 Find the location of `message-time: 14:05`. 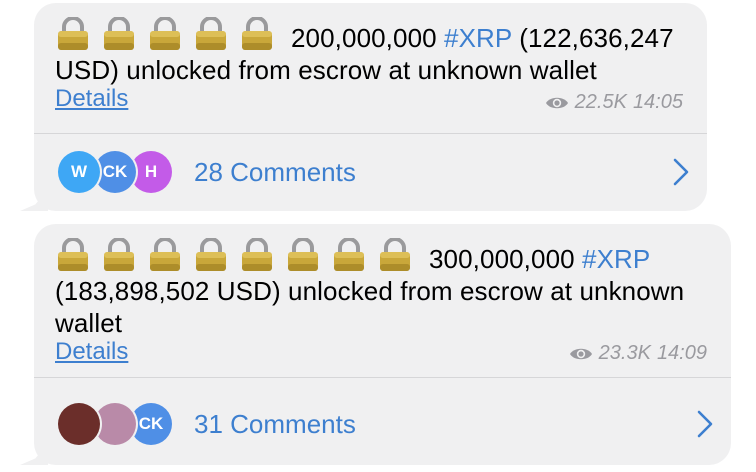

message-time: 14:05 is located at coordinates (657, 102).